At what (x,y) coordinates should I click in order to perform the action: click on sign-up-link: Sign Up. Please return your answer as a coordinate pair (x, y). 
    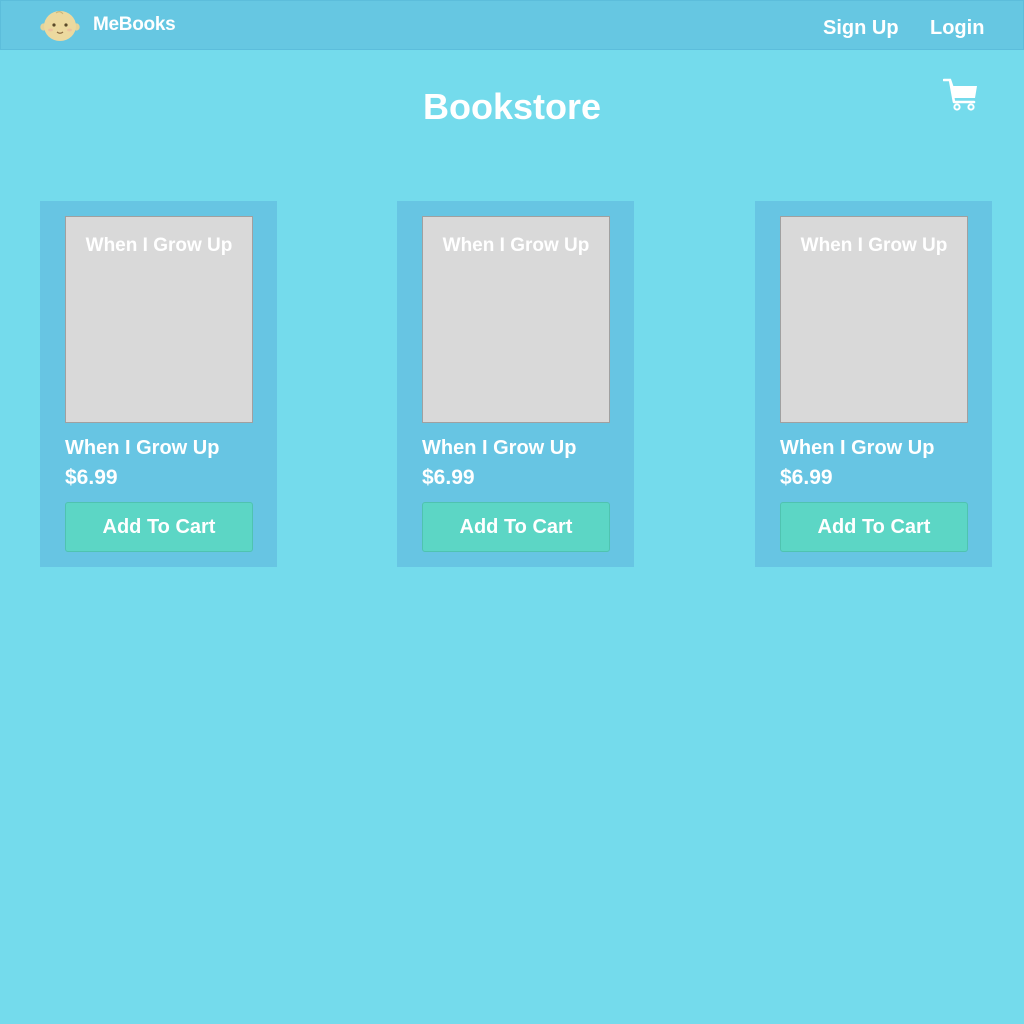
    Looking at the image, I should click on (861, 28).